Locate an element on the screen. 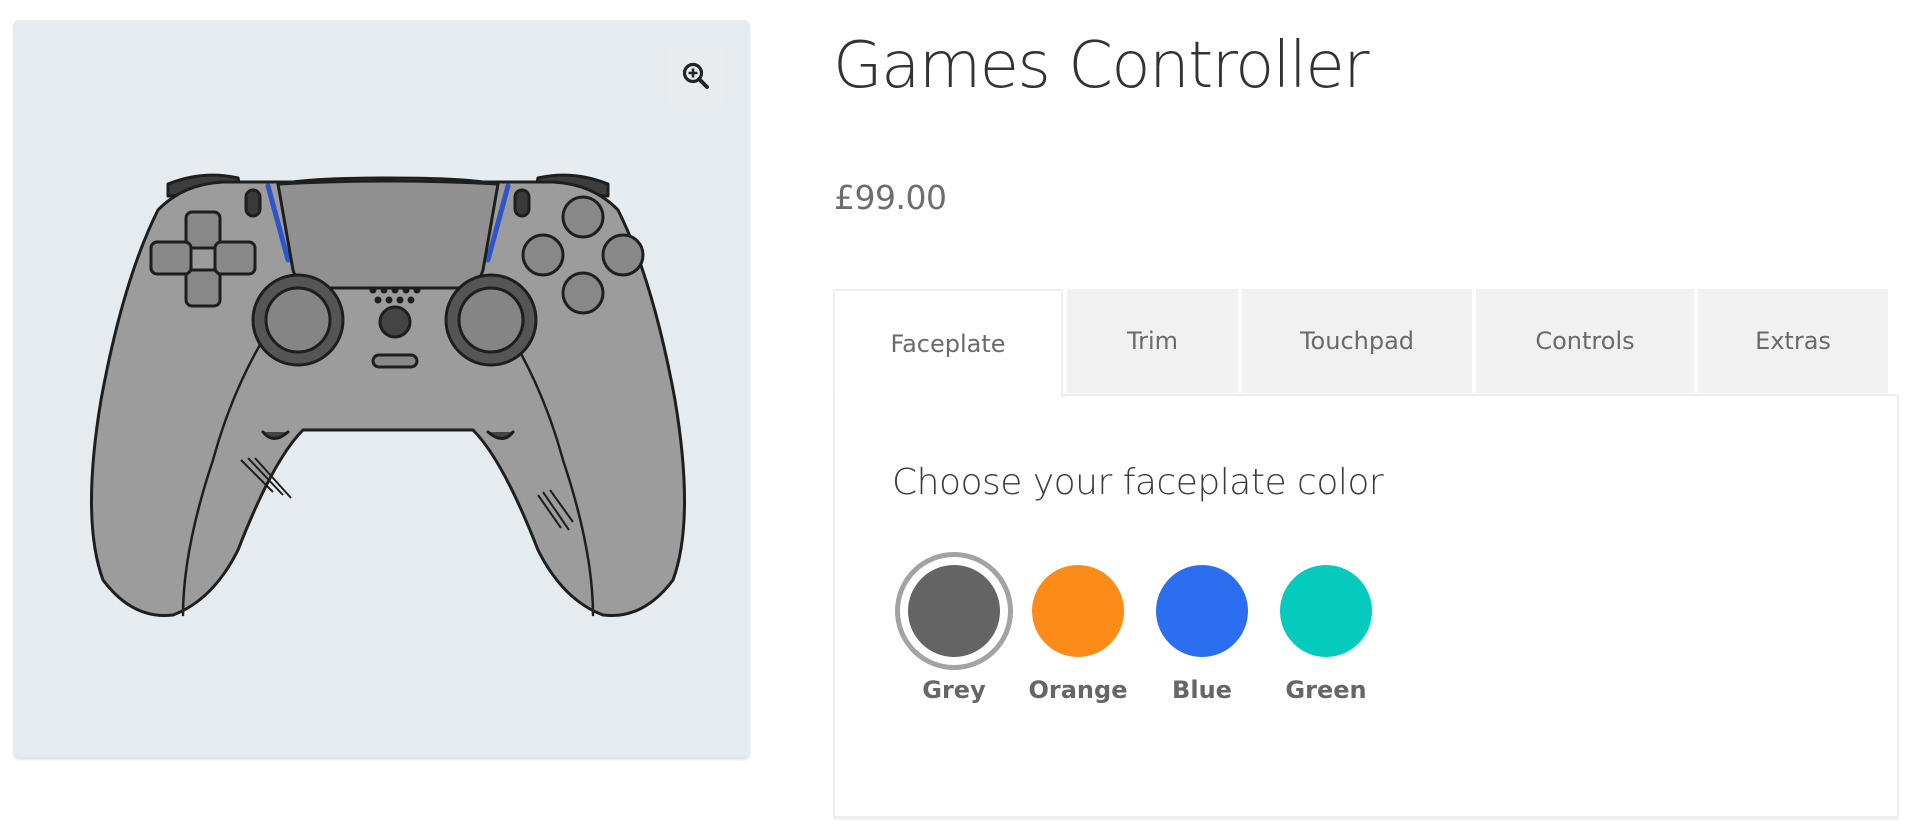 Image resolution: width=1920 pixels, height=835 pixels. tab-controls: Controls is located at coordinates (1585, 341).